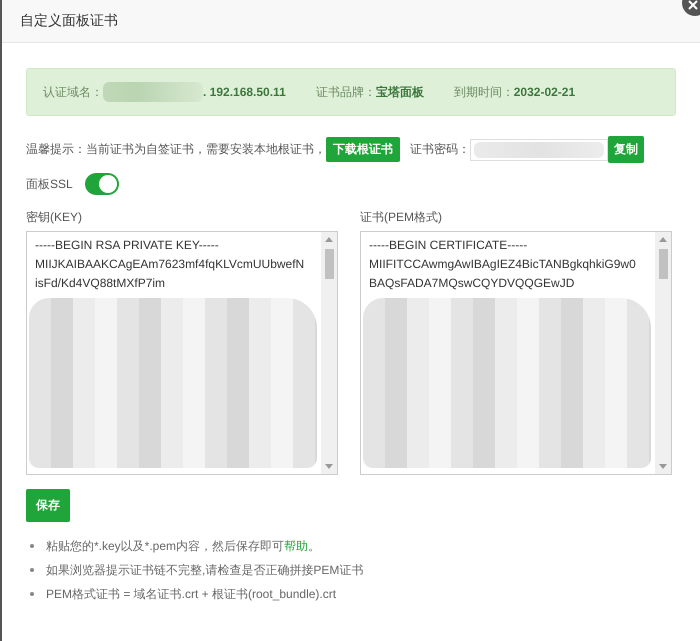 The width and height of the screenshot is (700, 641). What do you see at coordinates (183, 546) in the screenshot?
I see `note-text: 粘贴您的*.key以及*.pem内容，然后保存即可帮助。` at bounding box center [183, 546].